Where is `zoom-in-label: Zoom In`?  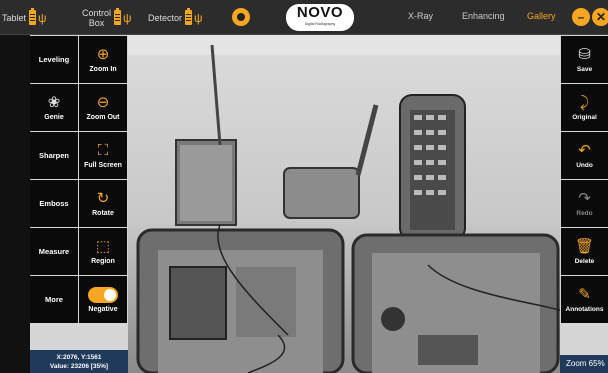
zoom-in-label: Zoom In is located at coordinates (103, 69).